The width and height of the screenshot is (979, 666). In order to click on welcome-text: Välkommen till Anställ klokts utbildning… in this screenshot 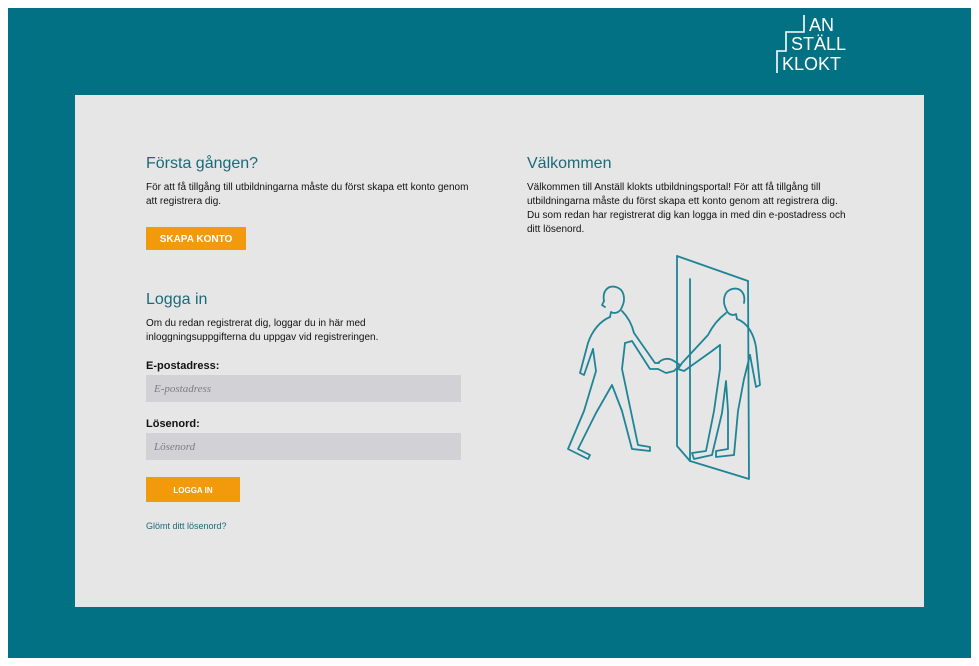, I will do `click(686, 208)`.